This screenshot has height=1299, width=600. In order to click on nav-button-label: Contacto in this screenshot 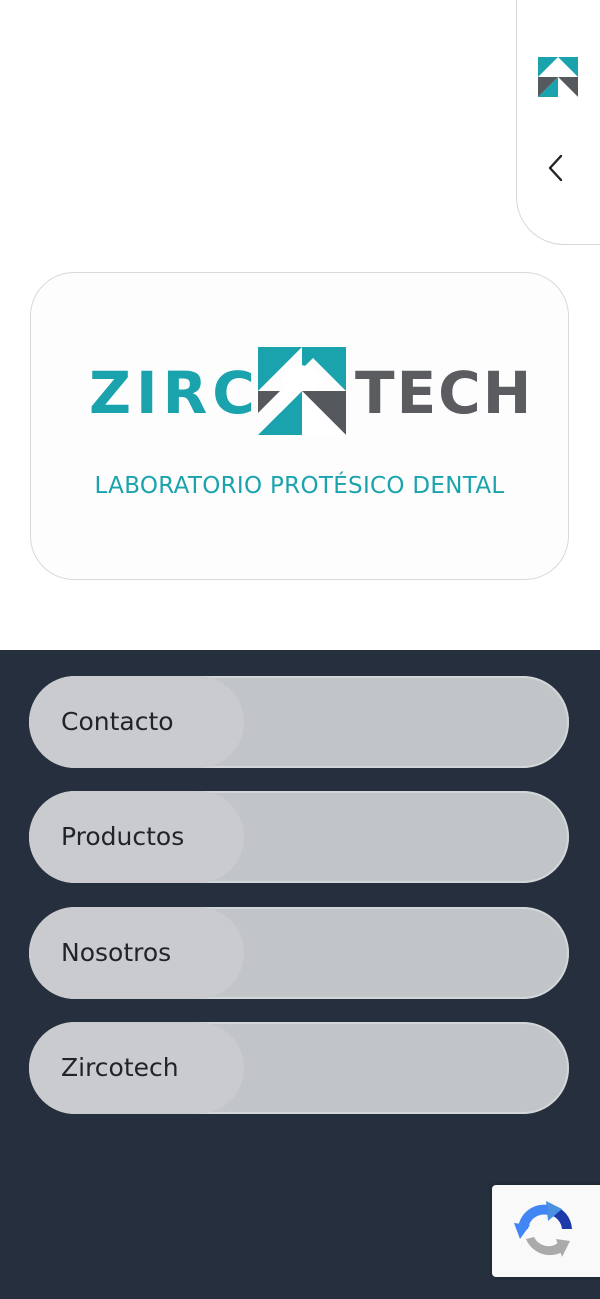, I will do `click(117, 721)`.